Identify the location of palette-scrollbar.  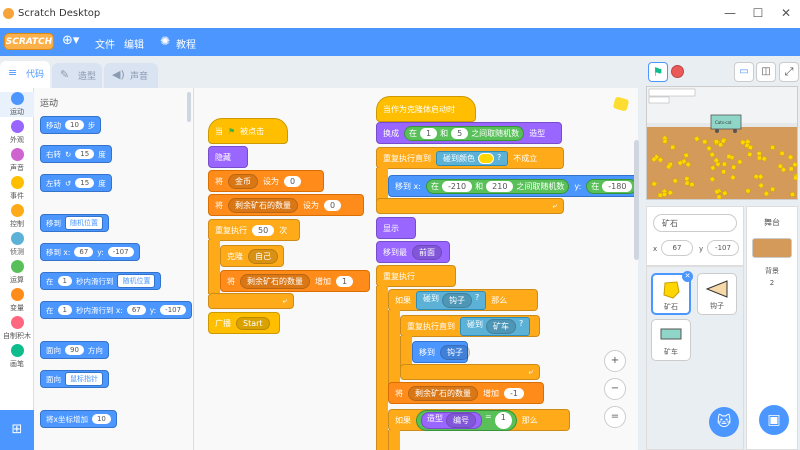
(189, 107).